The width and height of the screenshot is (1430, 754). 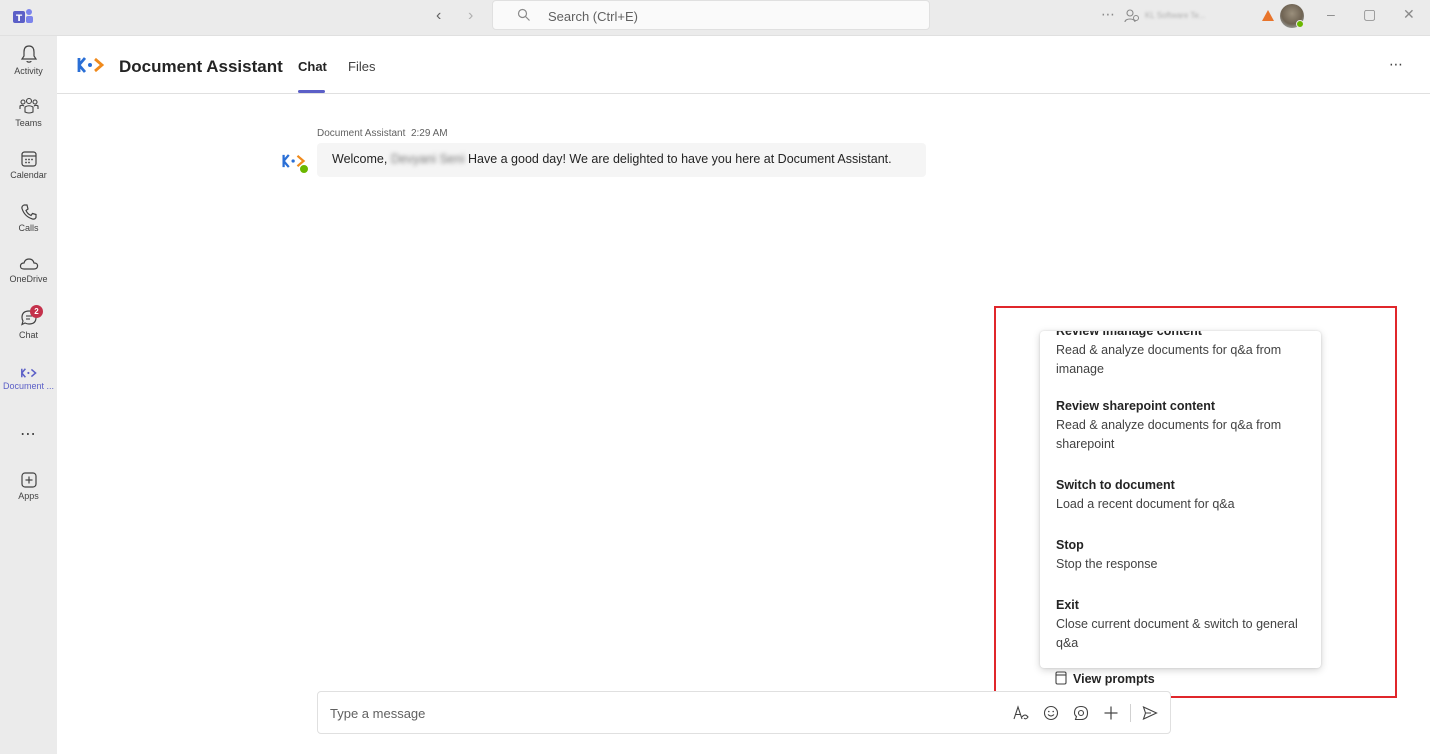 I want to click on rail-item-chat: 2 Chat, so click(x=28, y=322).